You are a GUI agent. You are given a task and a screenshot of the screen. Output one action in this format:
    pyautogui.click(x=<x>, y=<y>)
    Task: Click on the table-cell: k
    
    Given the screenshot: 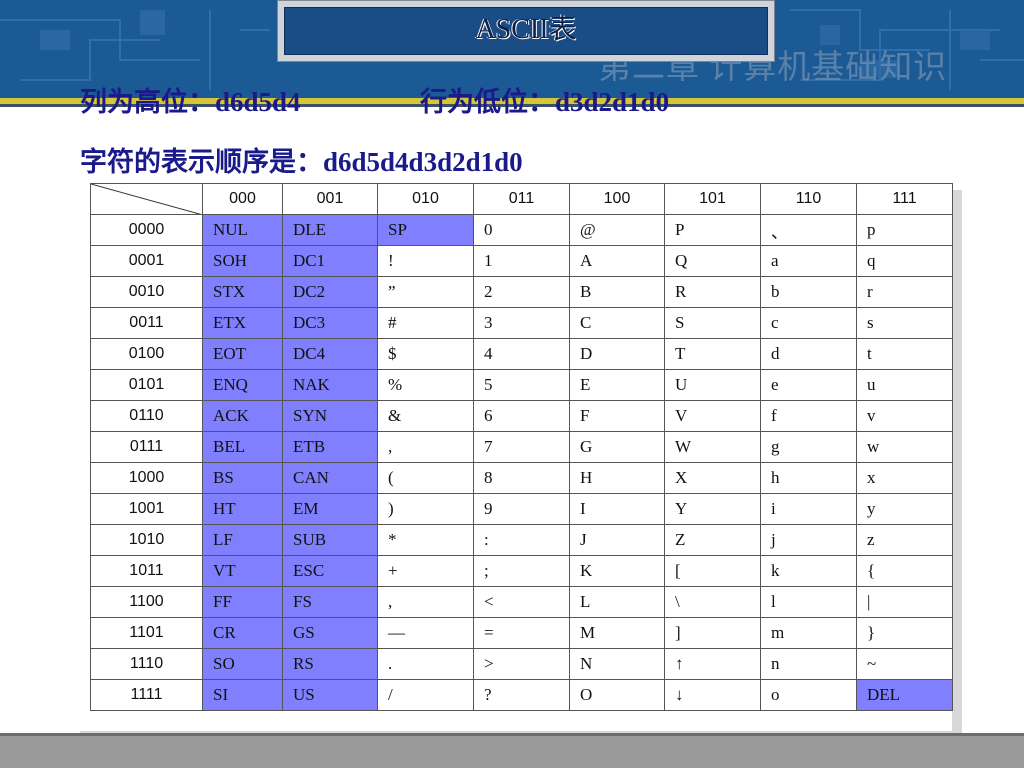 What is the action you would take?
    pyautogui.click(x=808, y=571)
    